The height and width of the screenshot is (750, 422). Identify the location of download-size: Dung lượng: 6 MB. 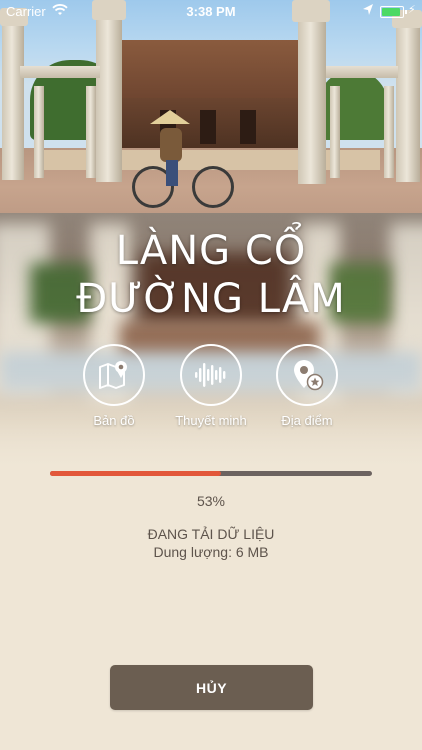
(211, 552).